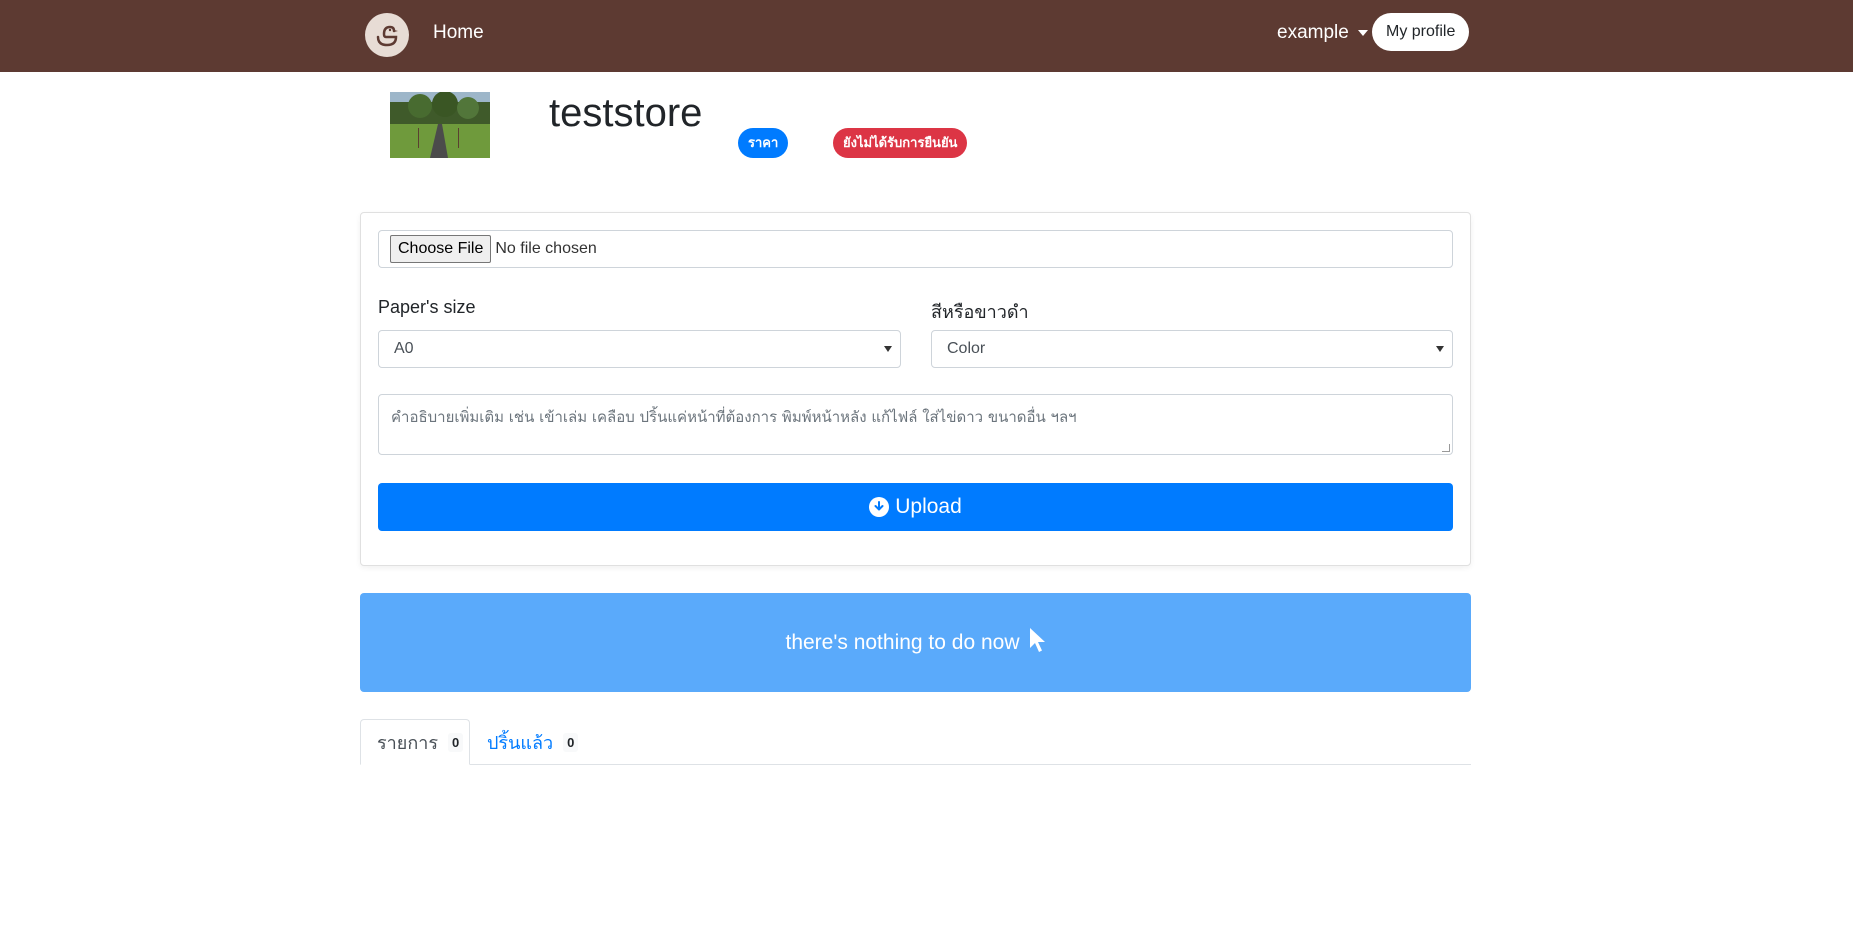 The image size is (1853, 952). I want to click on empty-status-box: there's nothing to do now, so click(915, 642).